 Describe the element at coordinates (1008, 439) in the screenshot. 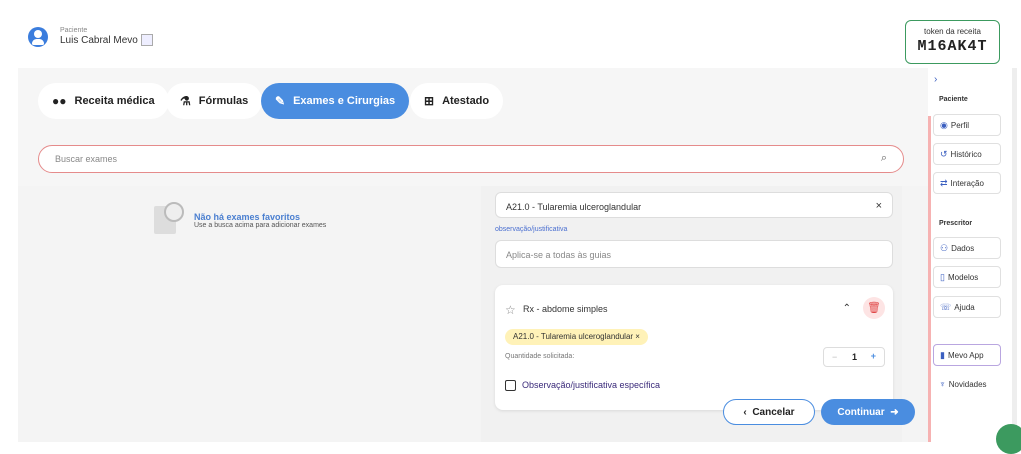

I see `chat-fab-button` at that location.